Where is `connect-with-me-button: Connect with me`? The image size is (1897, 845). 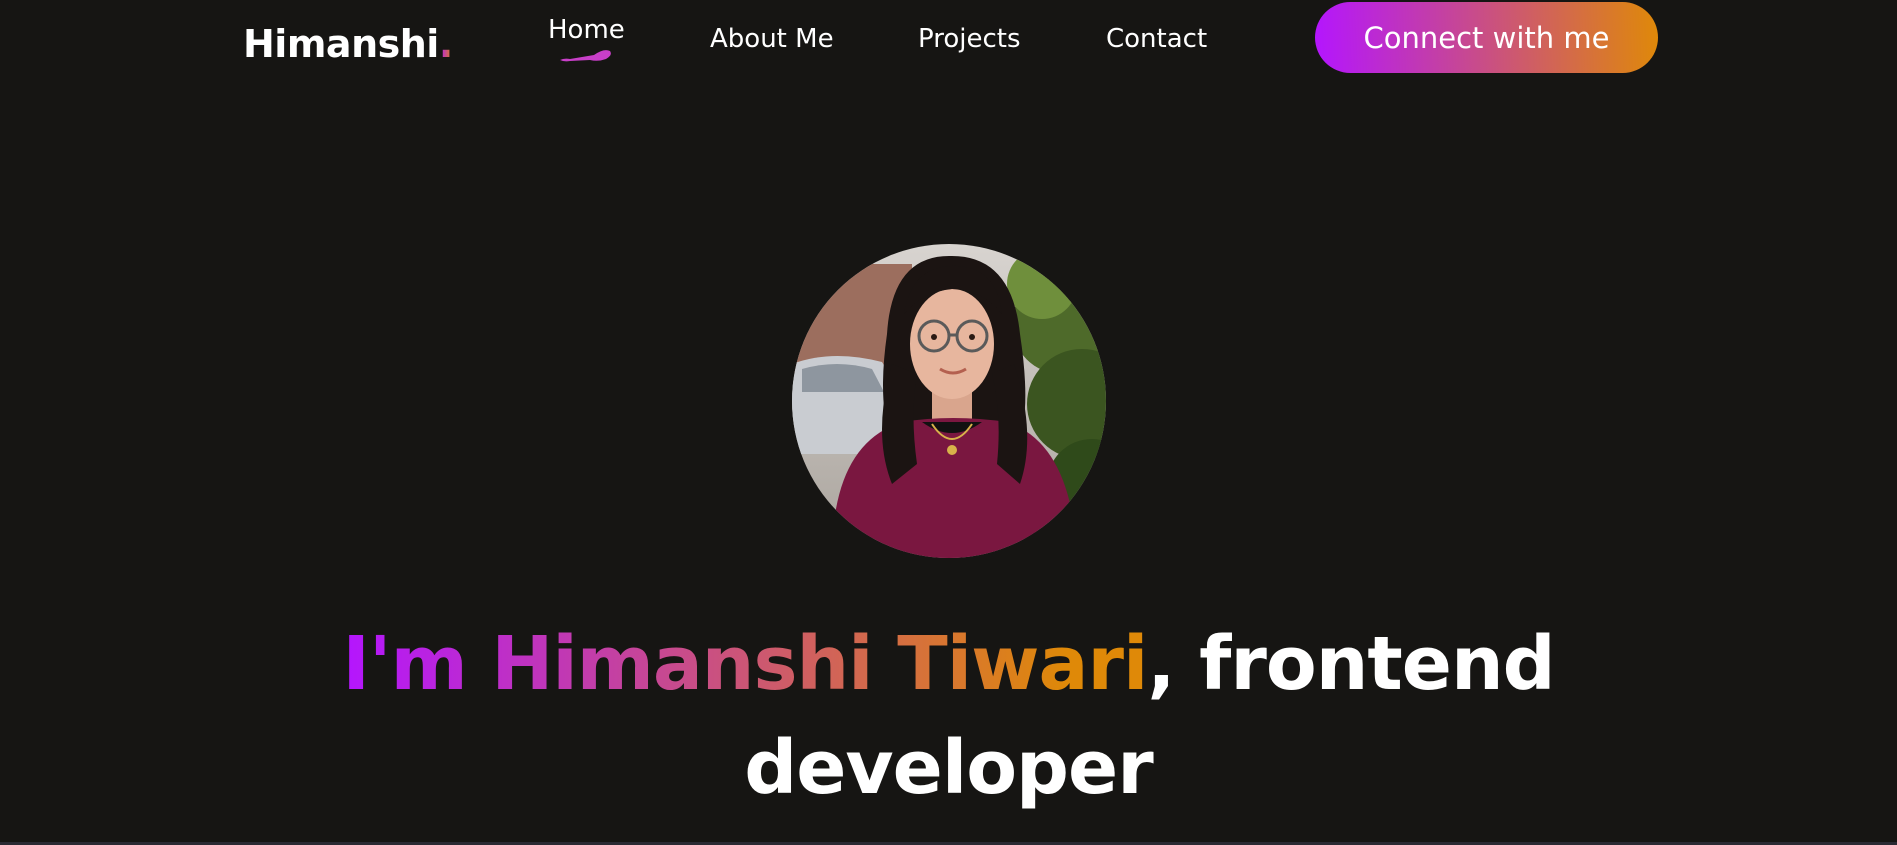
connect-with-me-button: Connect with me is located at coordinates (1486, 37).